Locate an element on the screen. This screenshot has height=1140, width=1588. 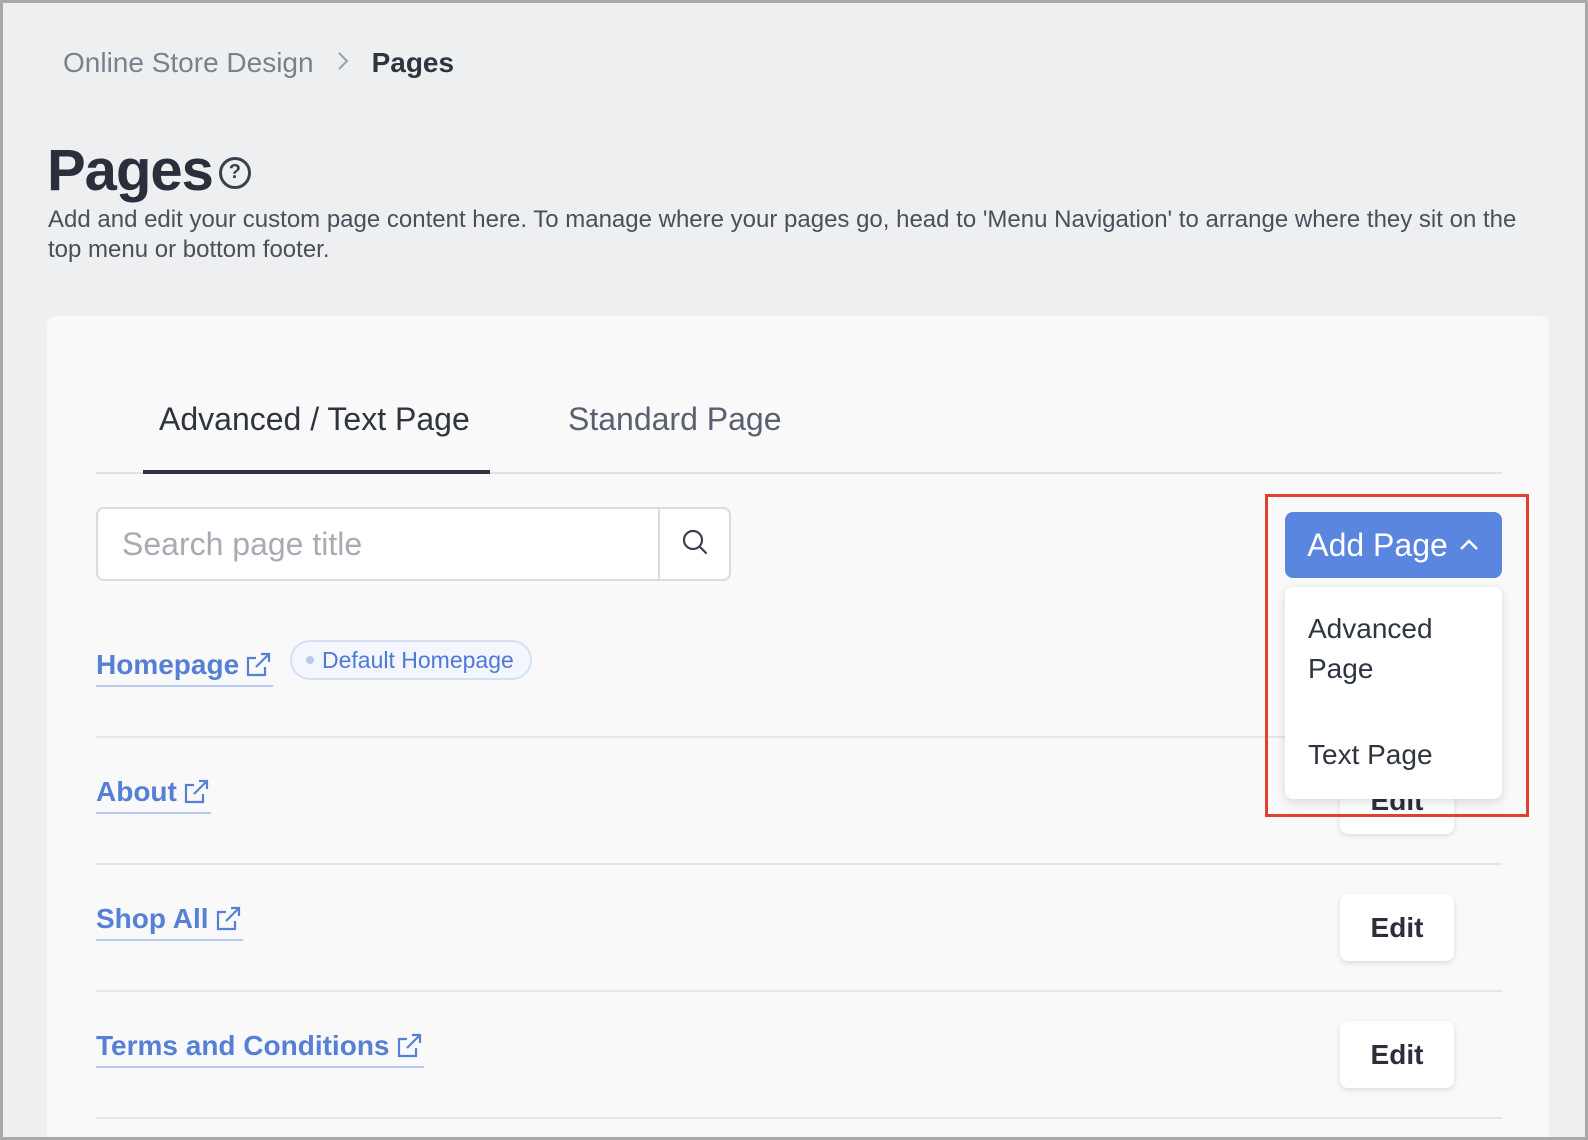
badge-label: Default Homepage is located at coordinates (418, 659).